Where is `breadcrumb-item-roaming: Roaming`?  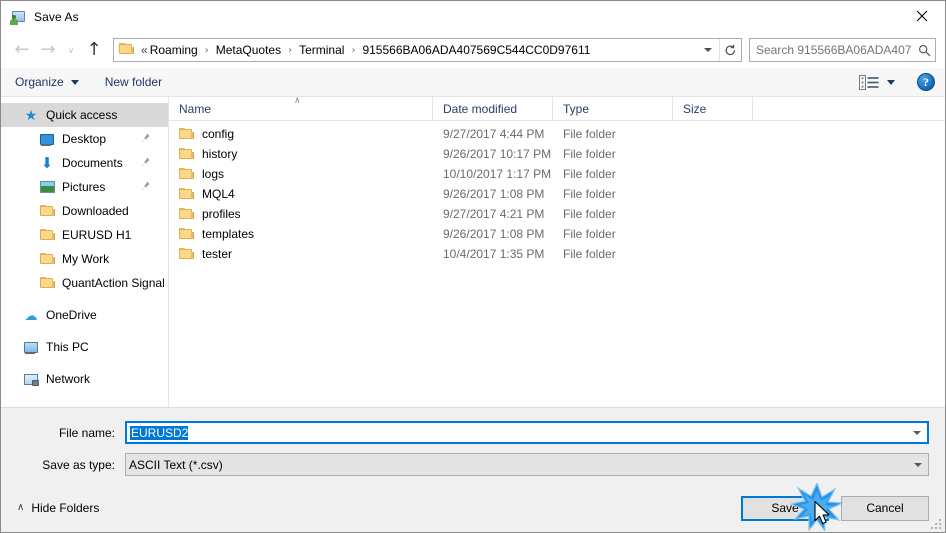 breadcrumb-item-roaming: Roaming is located at coordinates (174, 50).